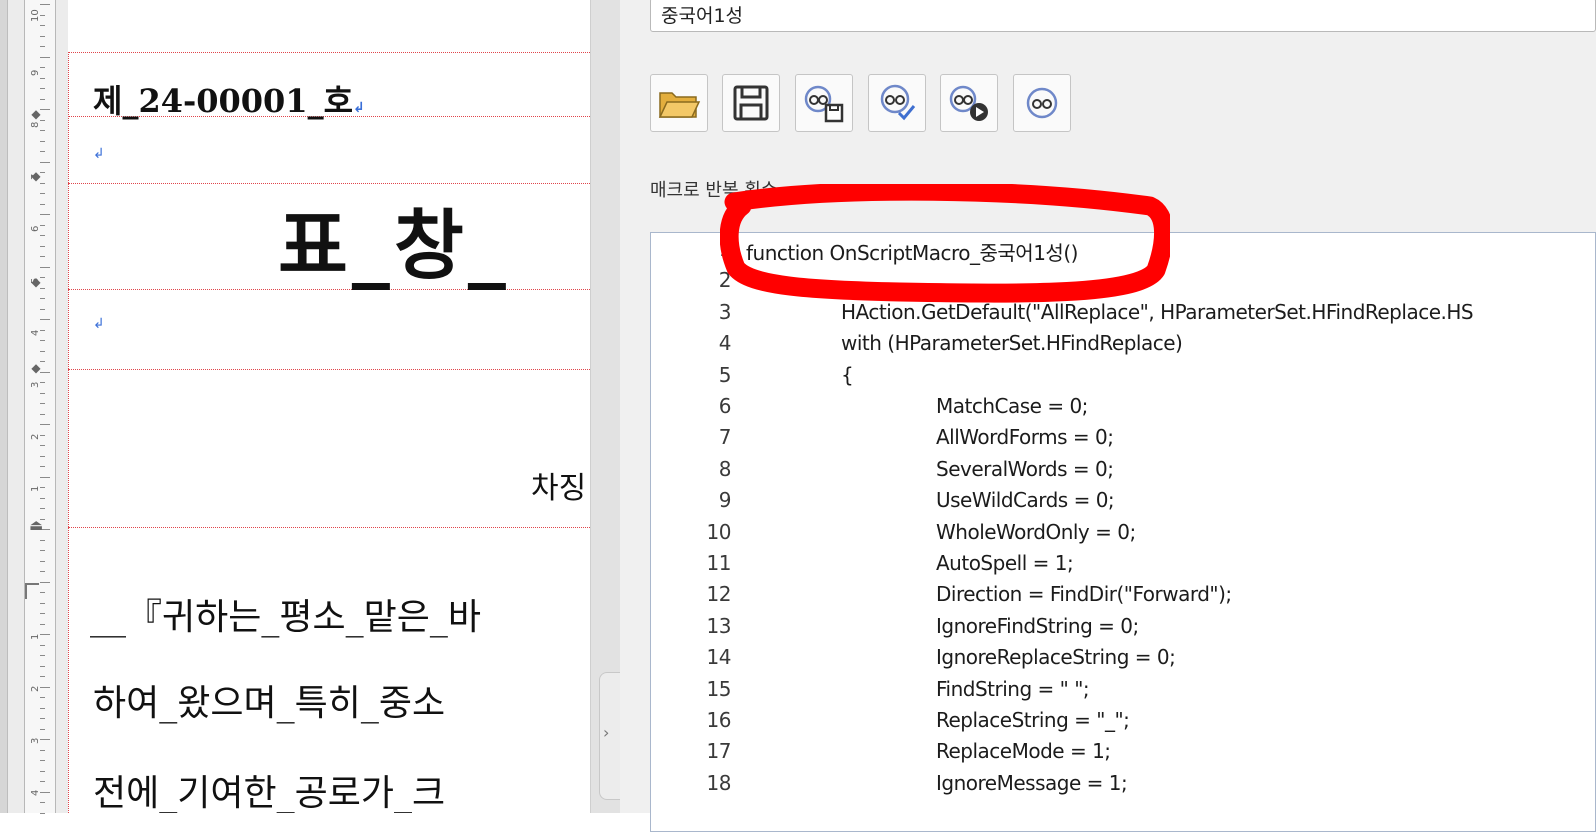 The width and height of the screenshot is (1596, 832). I want to click on macro-name-field: 중국어1성, so click(1123, 16).